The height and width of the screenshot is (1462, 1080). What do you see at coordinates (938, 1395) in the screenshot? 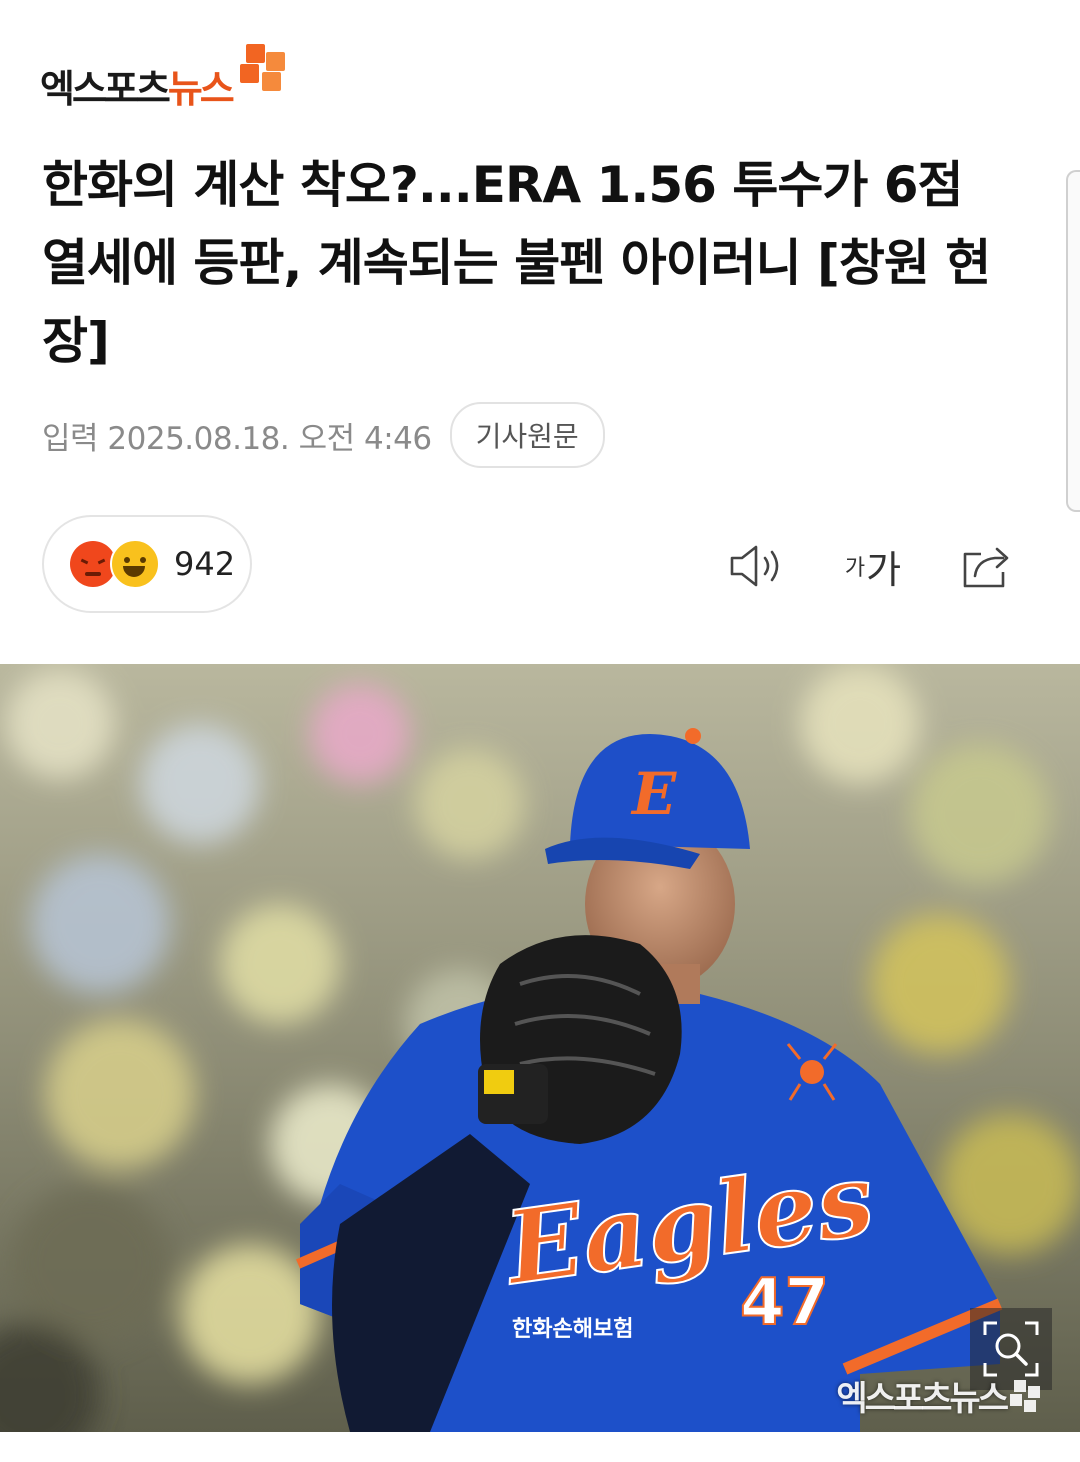
I see `photo-watermark: 엑스포츠뉴스` at bounding box center [938, 1395].